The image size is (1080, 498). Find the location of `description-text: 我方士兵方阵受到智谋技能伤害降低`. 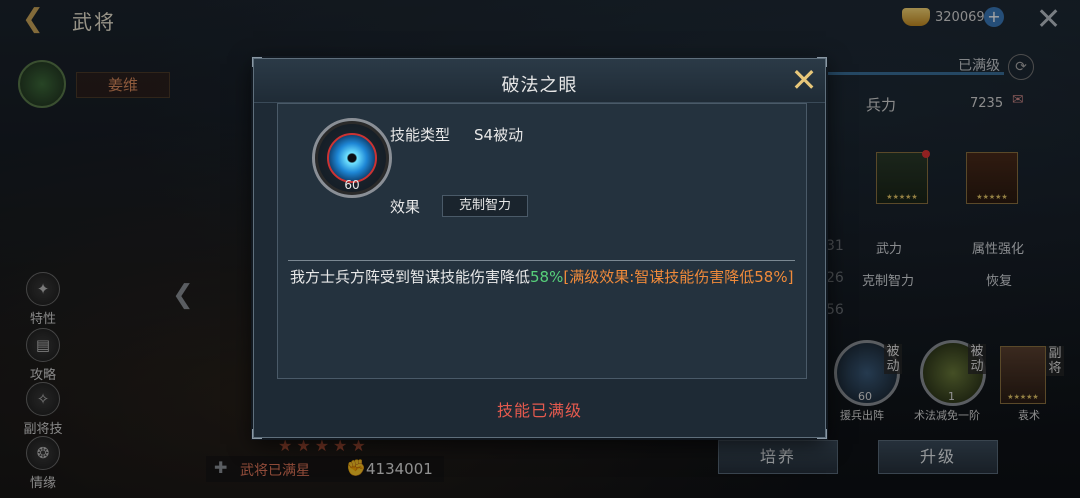

description-text: 我方士兵方阵受到智谋技能伤害降低 is located at coordinates (410, 277).